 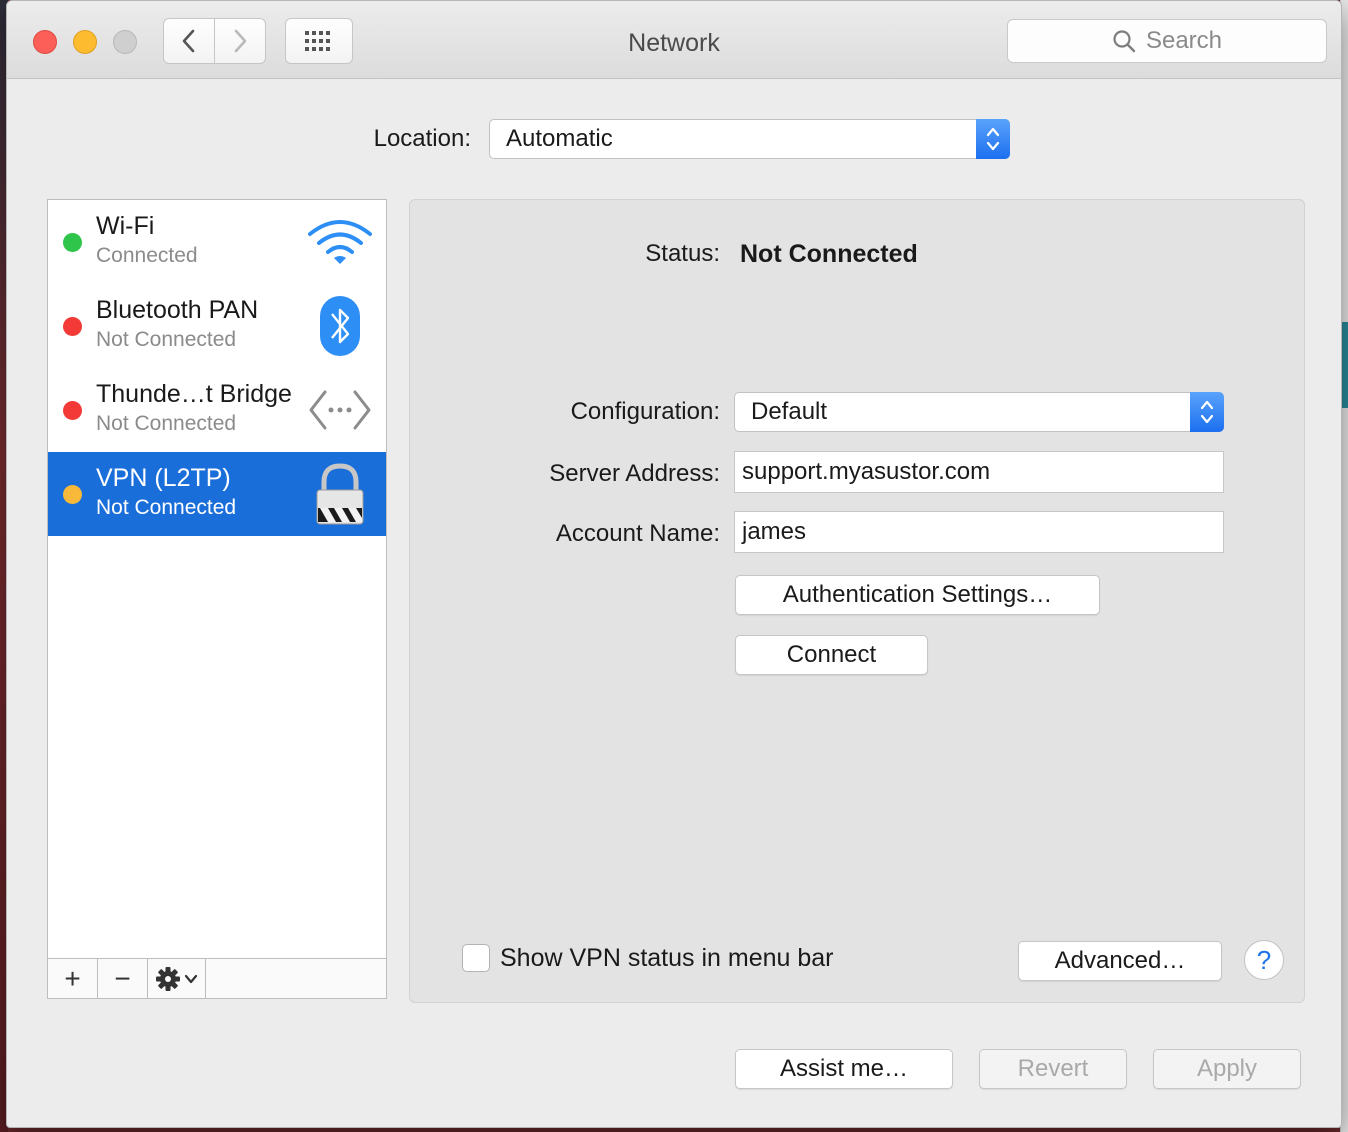 I want to click on show-vpn-status-label: Show VPN status in menu bar, so click(x=667, y=958).